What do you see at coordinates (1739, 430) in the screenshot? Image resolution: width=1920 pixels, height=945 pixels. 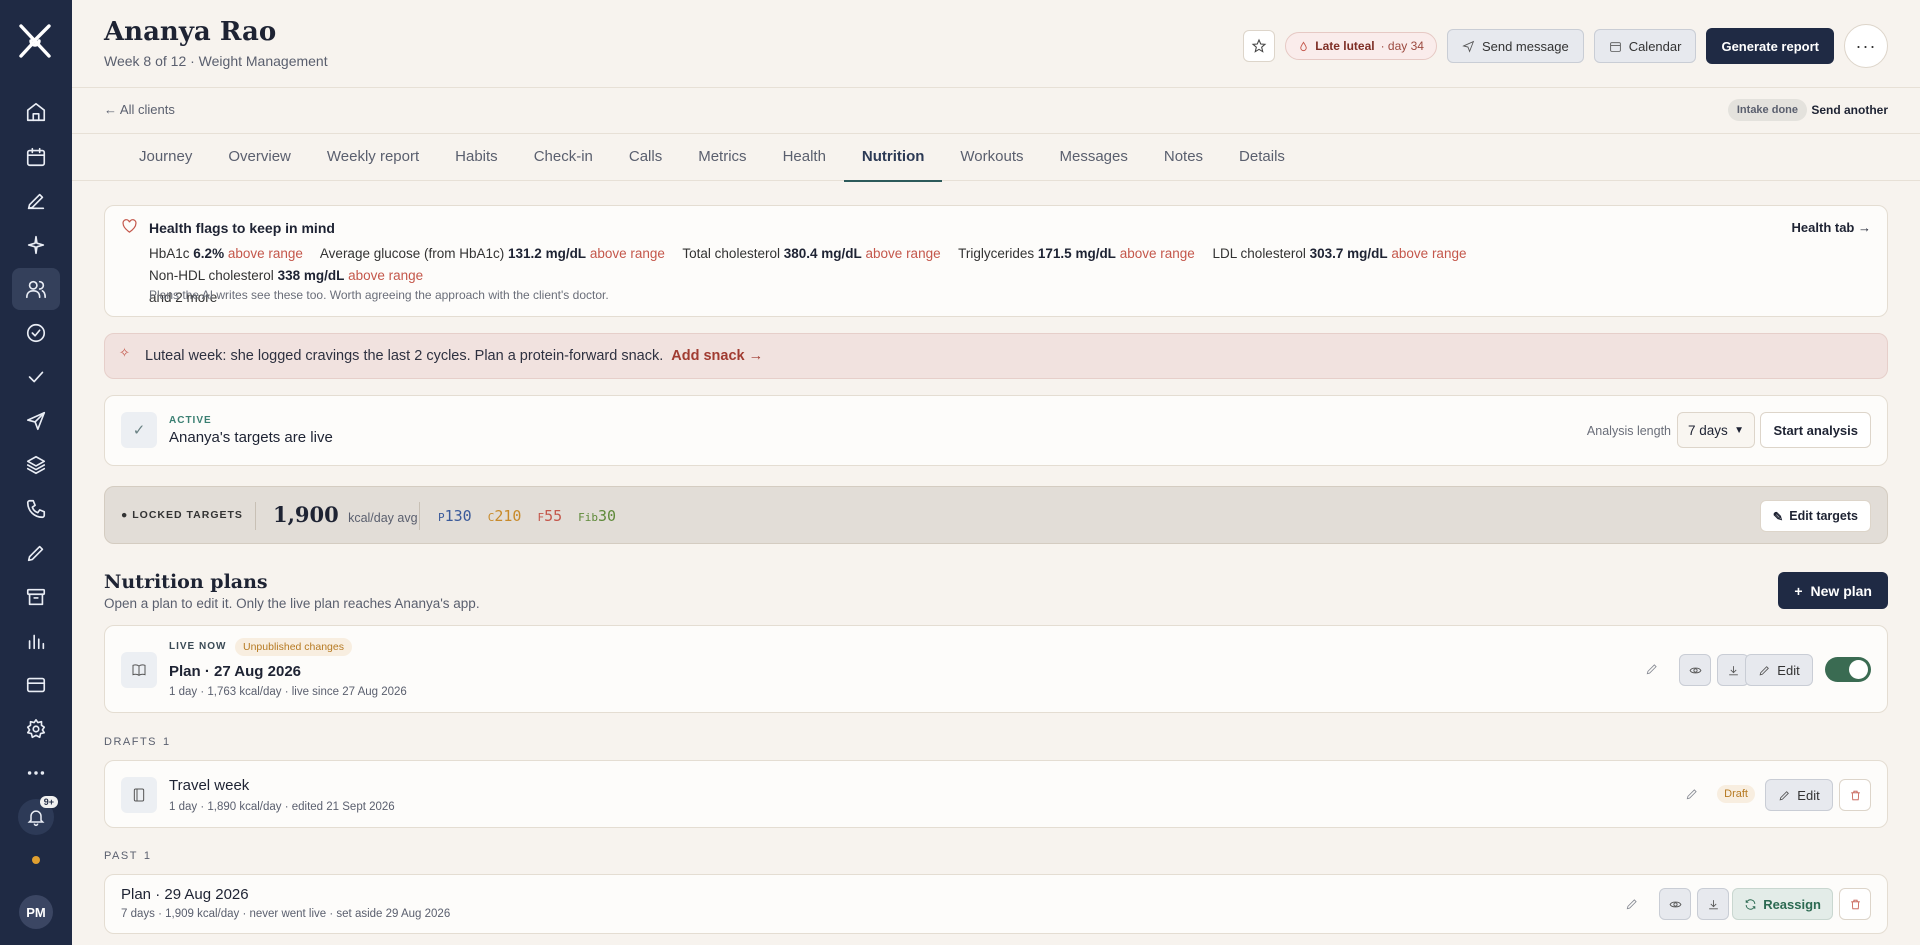 I see `chevron-down-icon: ▼` at bounding box center [1739, 430].